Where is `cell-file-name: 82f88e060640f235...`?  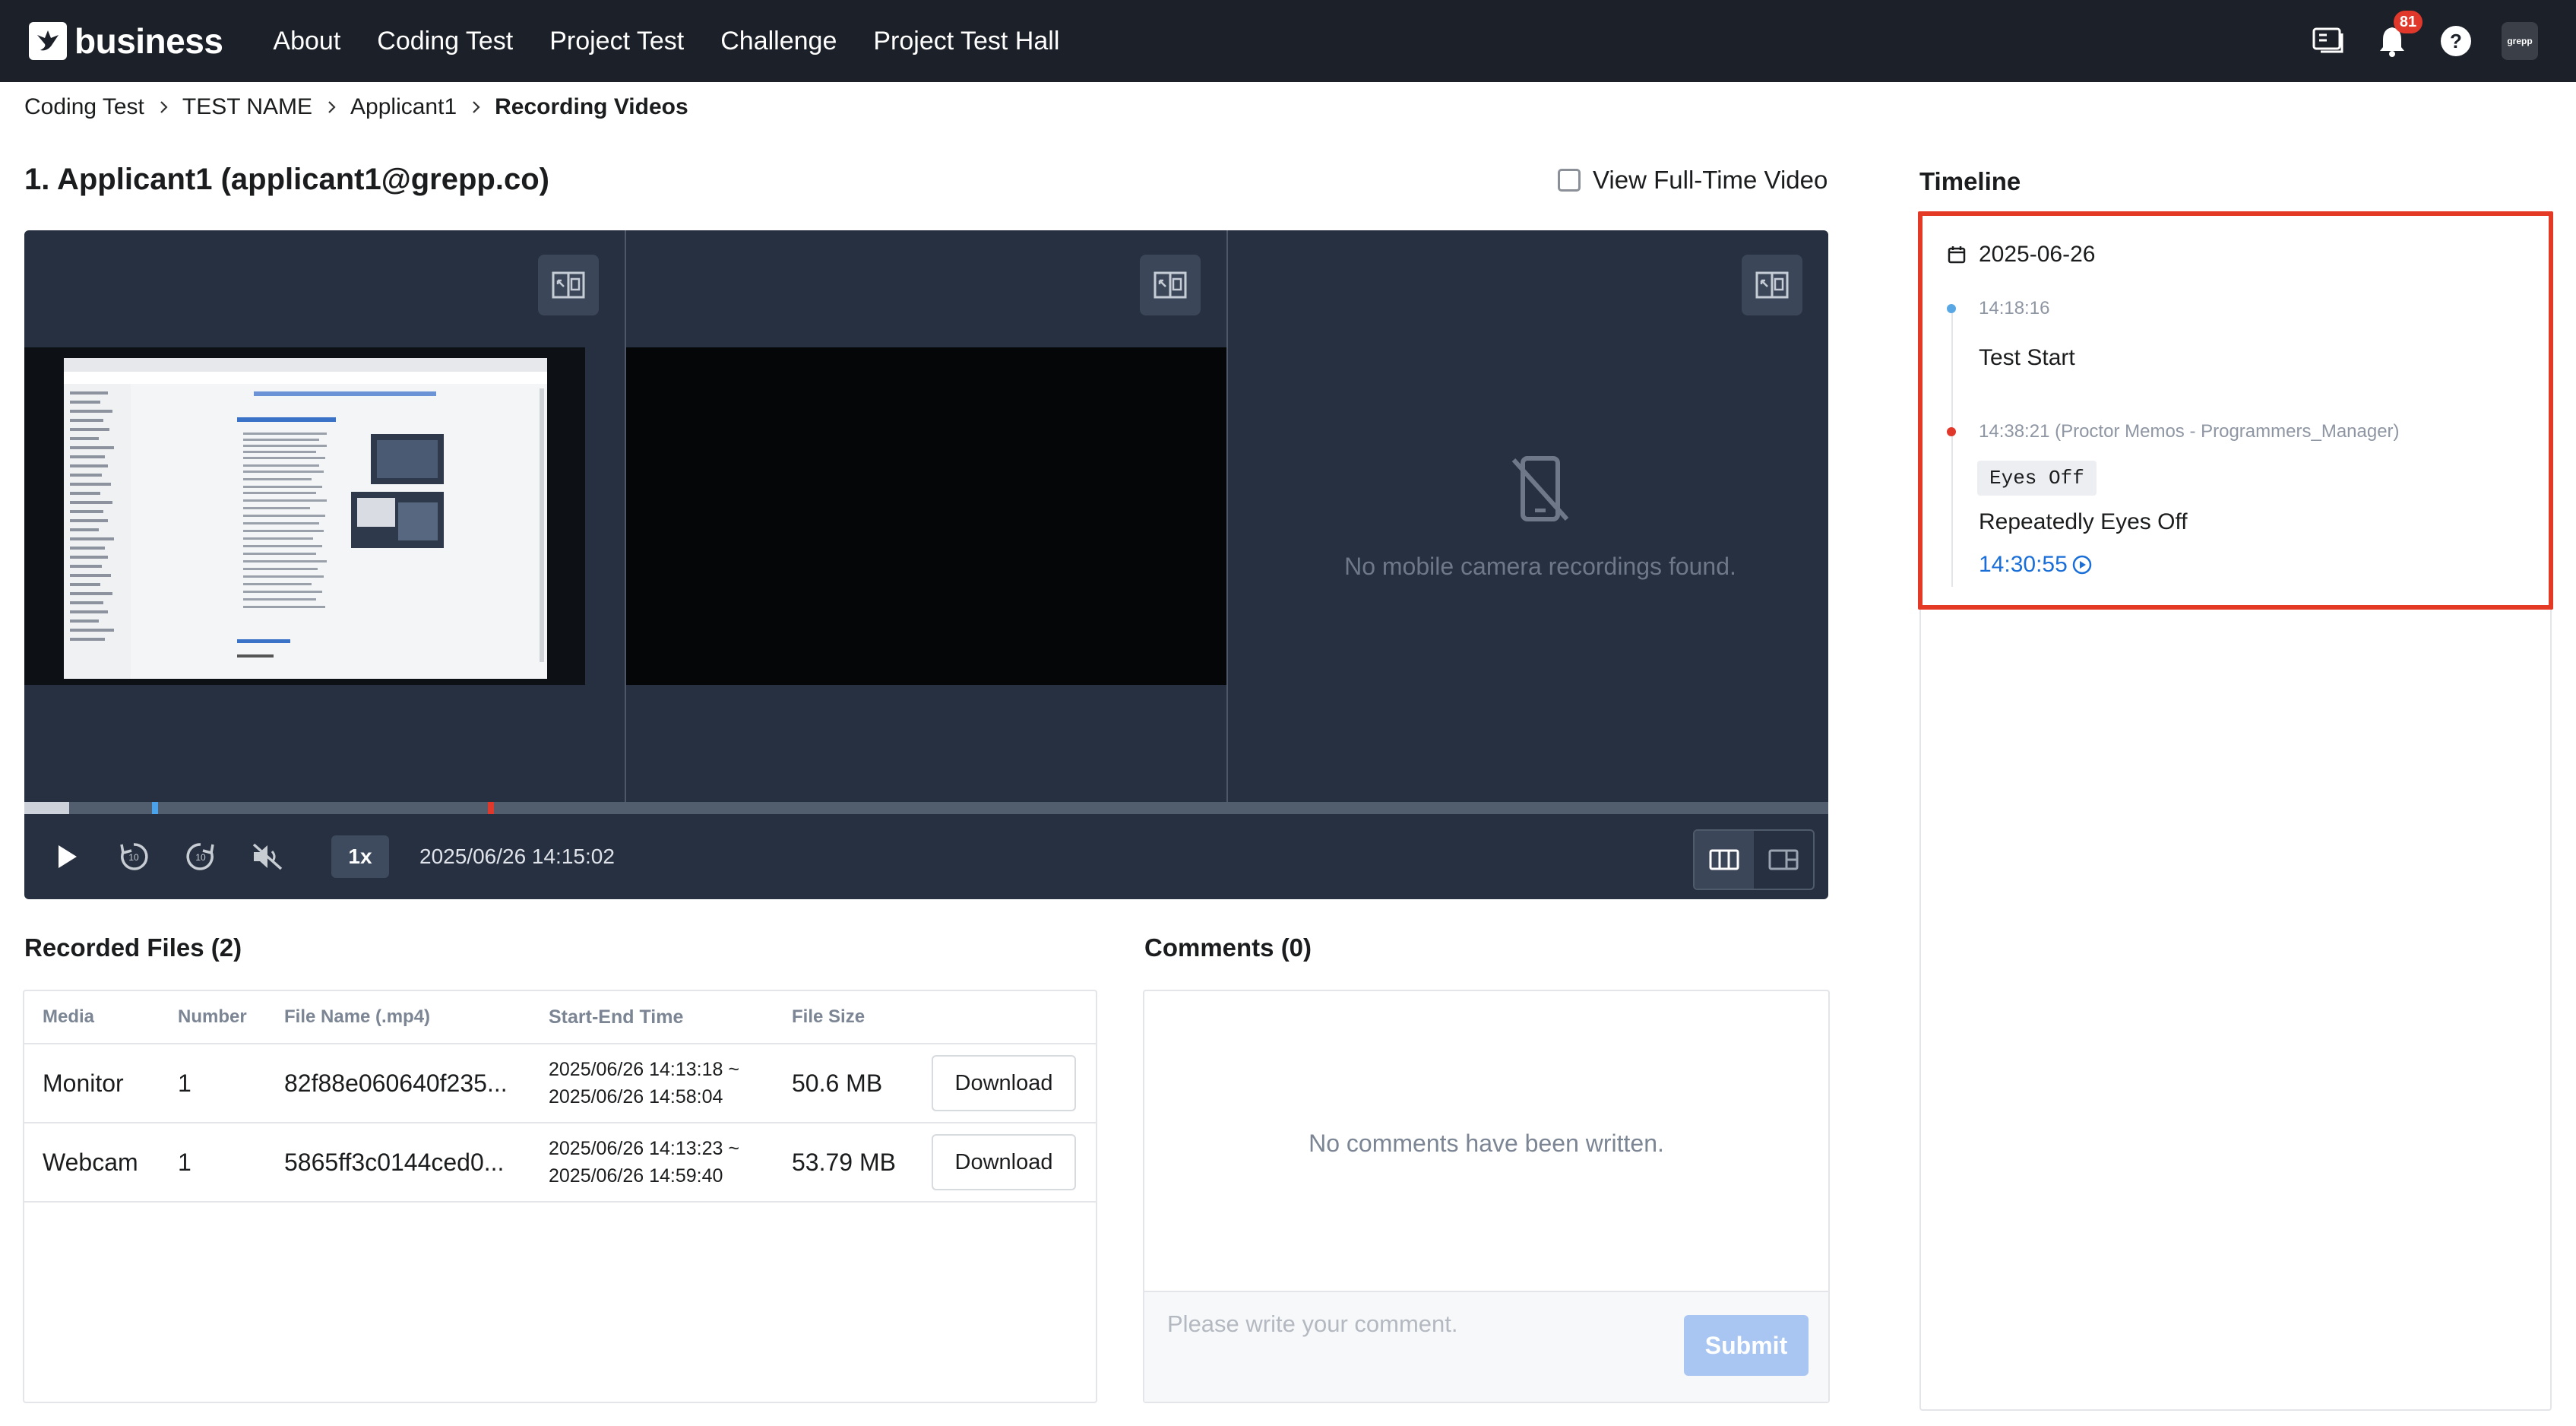
cell-file-name: 82f88e060640f235... is located at coordinates (396, 1083).